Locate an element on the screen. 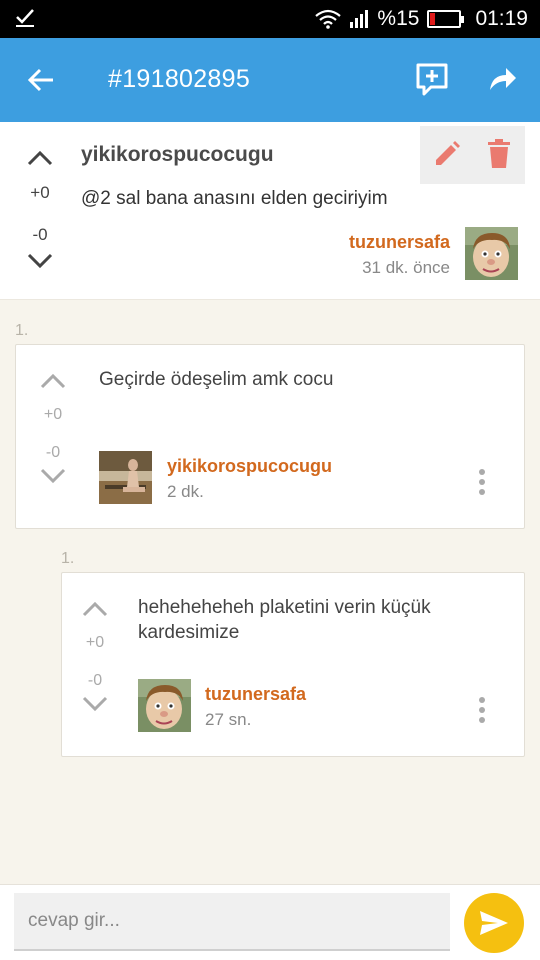  comment-time: 27 sn. is located at coordinates (228, 719).